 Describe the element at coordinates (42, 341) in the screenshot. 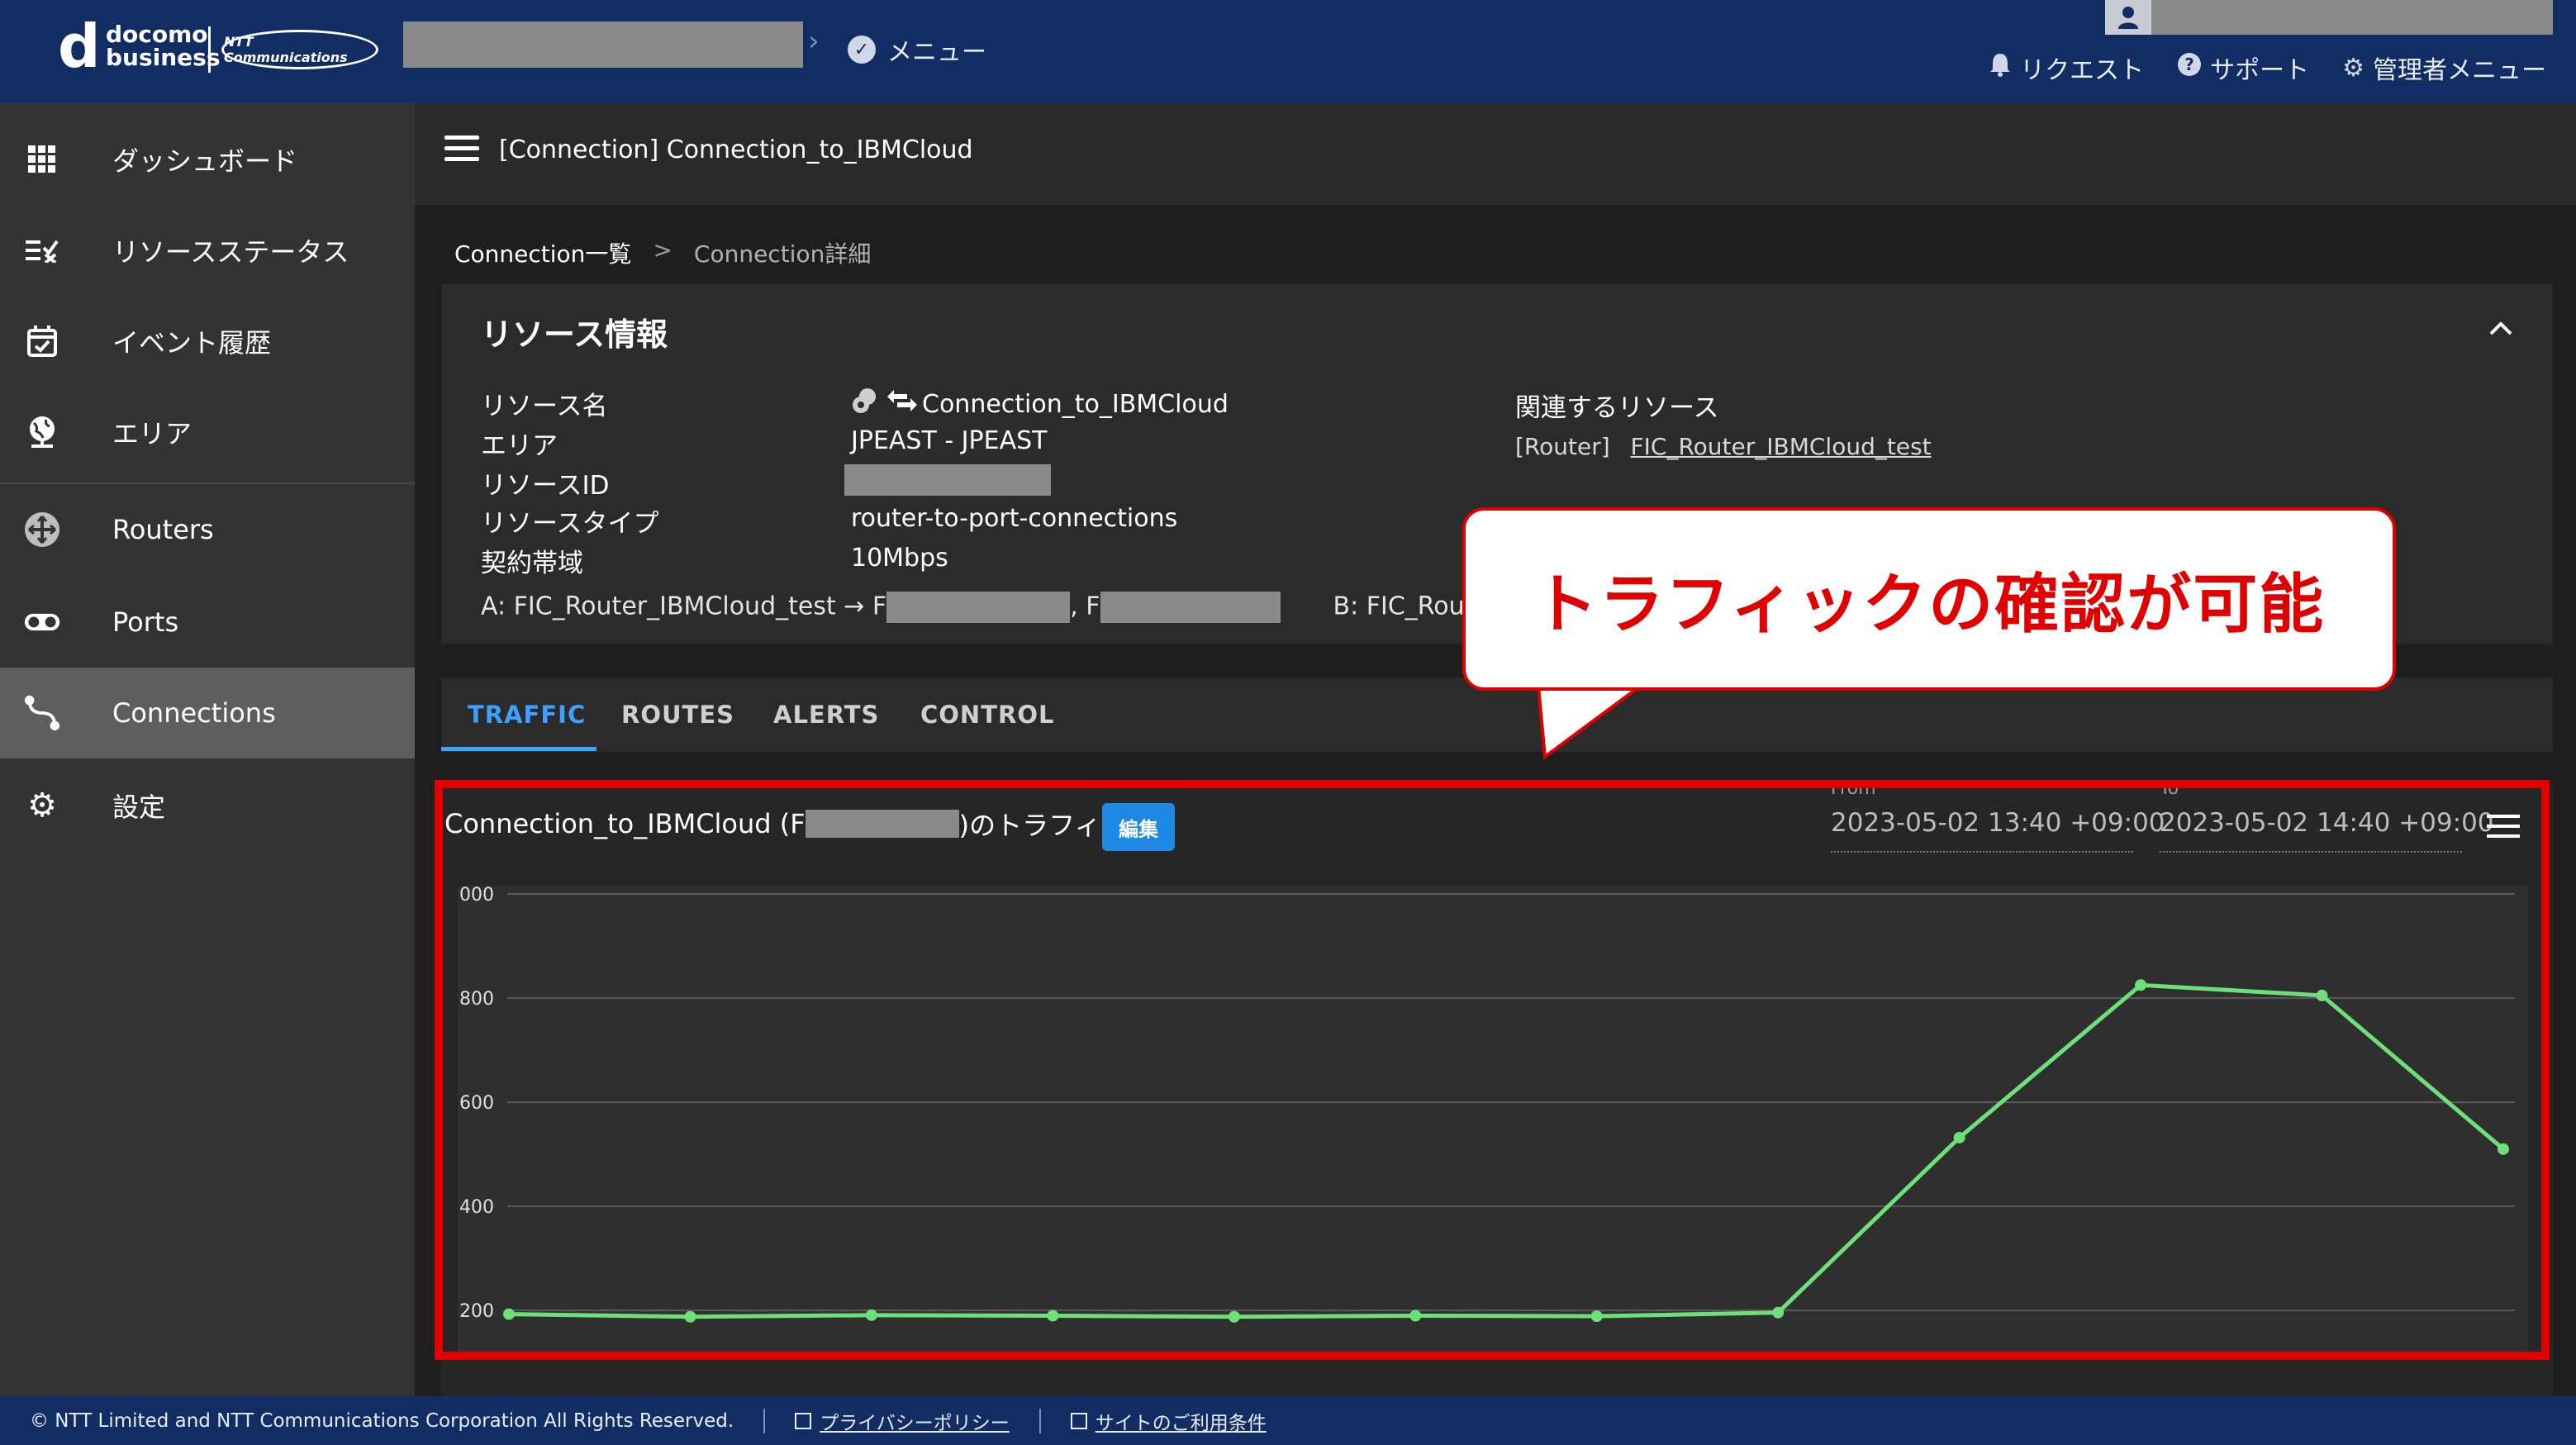

I see `calendar-icon` at that location.